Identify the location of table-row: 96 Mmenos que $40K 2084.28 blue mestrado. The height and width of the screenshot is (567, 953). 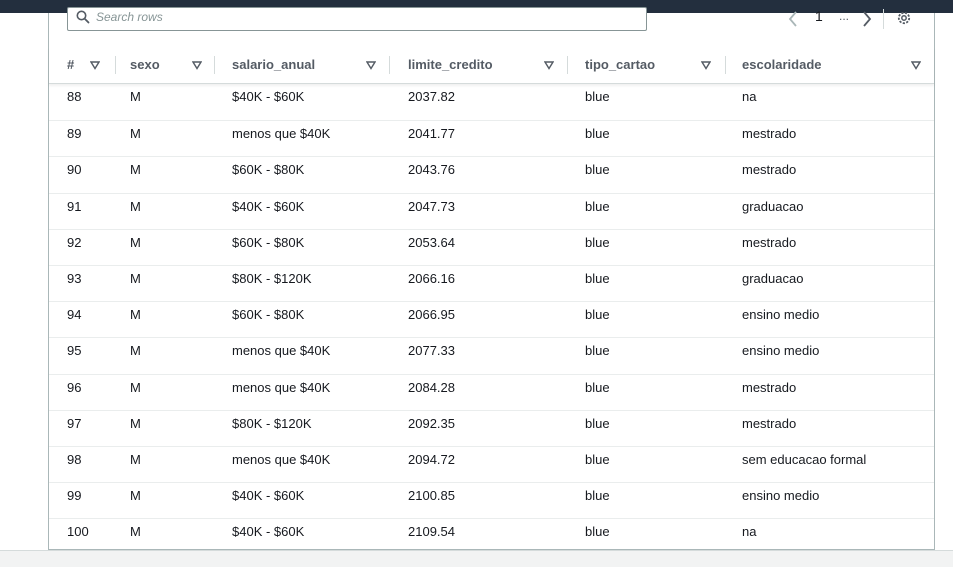
(491, 391).